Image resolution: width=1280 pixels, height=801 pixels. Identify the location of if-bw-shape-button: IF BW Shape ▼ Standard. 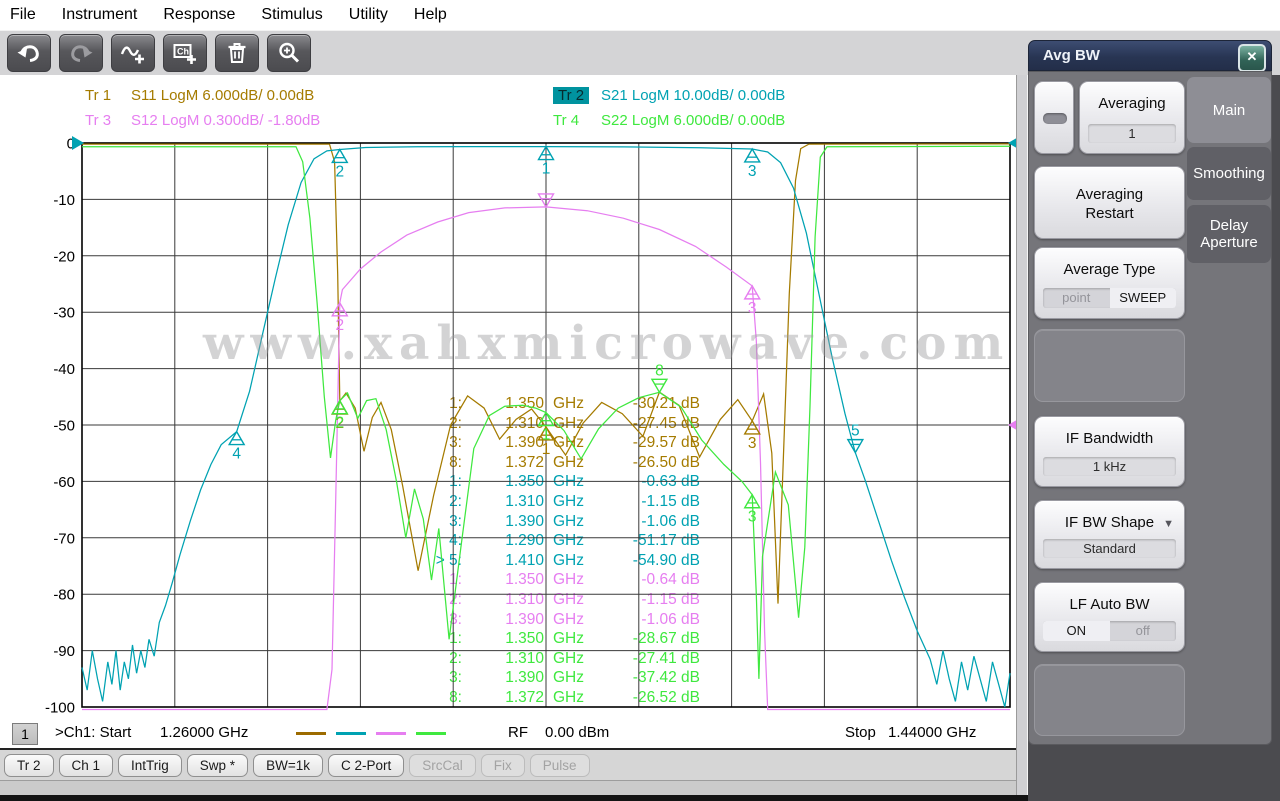
(1109, 534).